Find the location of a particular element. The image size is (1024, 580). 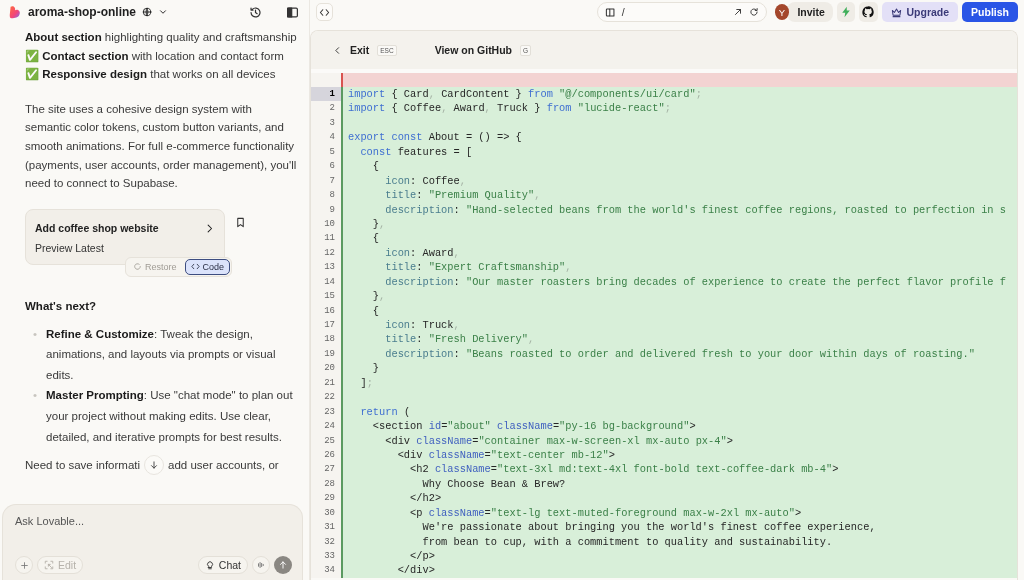

add-button is located at coordinates (24, 565).